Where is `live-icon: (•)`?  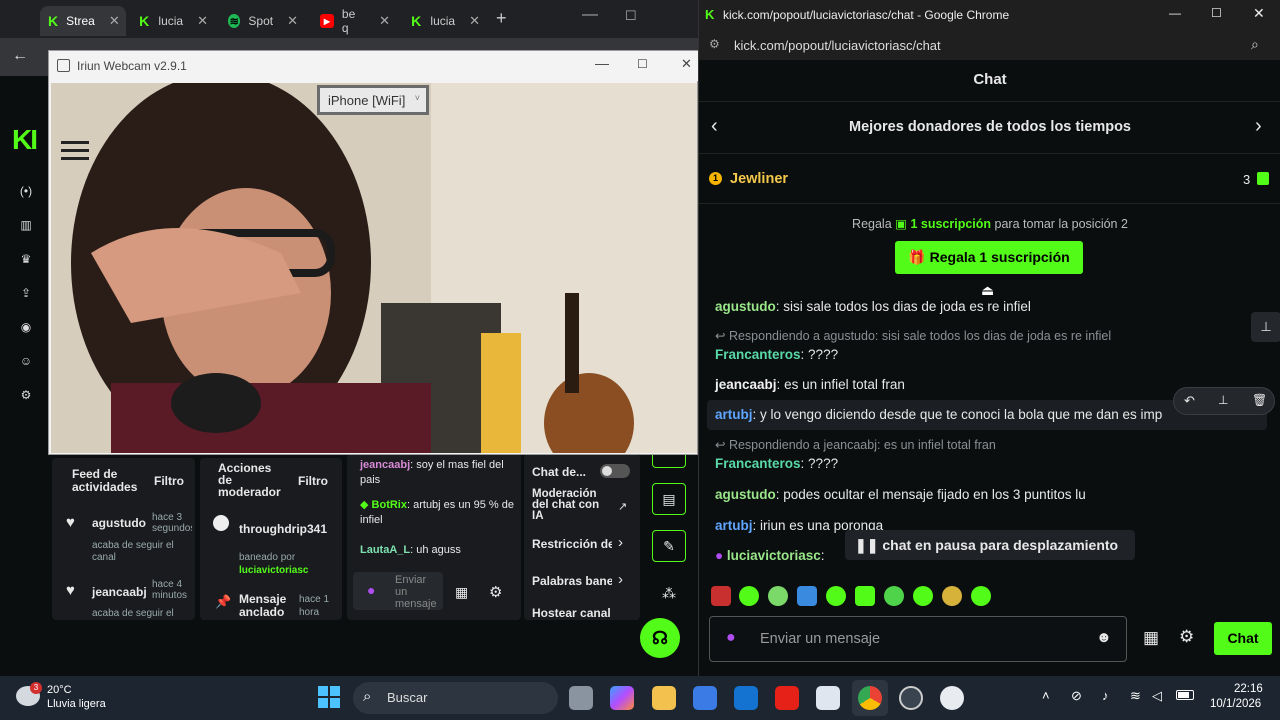
live-icon: (•) is located at coordinates (26, 191).